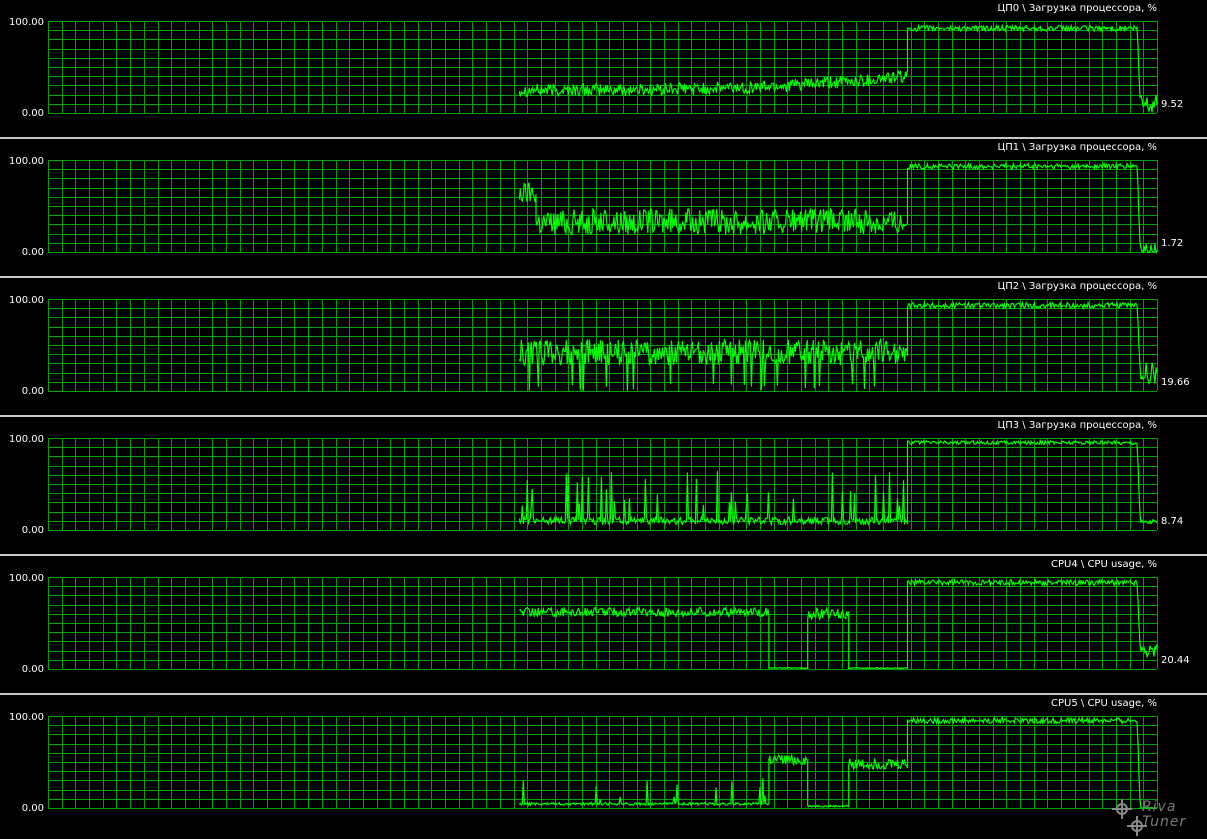 Image resolution: width=1207 pixels, height=839 pixels. I want to click on cpu-graph-5: CPU5 \ CPU usage, % 100.00 0.00, so click(583, 756).